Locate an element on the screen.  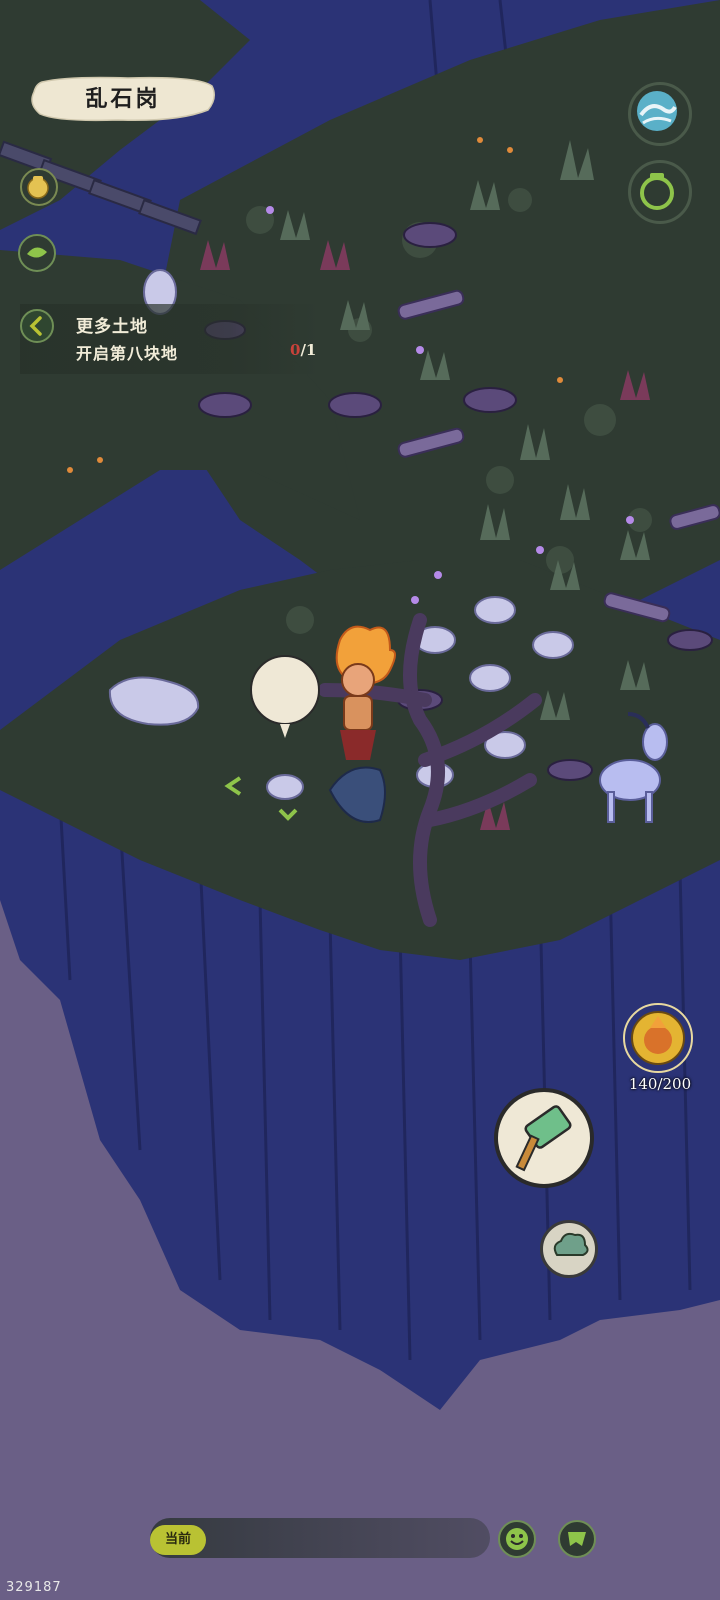
smile-icon is located at coordinates (517, 1539).